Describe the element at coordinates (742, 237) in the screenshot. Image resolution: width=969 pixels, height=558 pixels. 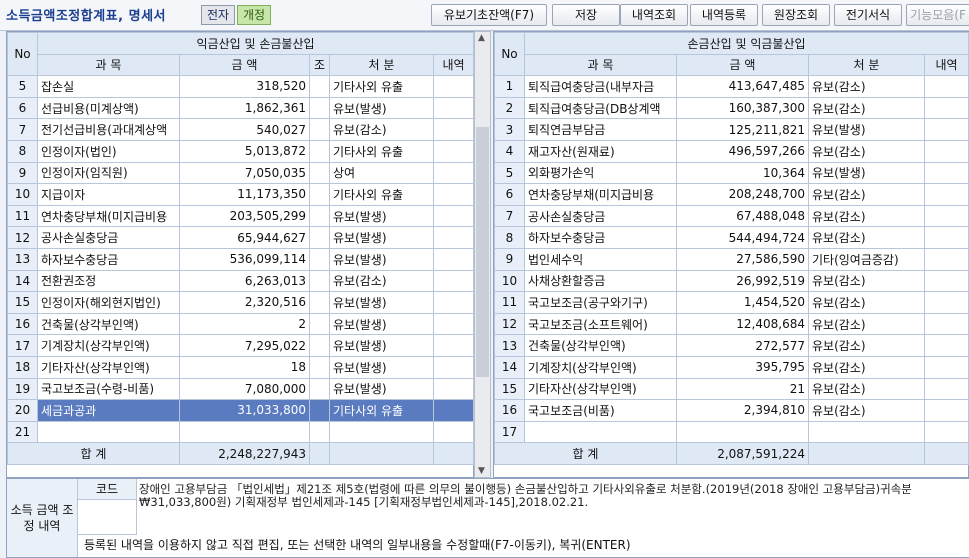
I see `row-amount: 544,494,724` at that location.